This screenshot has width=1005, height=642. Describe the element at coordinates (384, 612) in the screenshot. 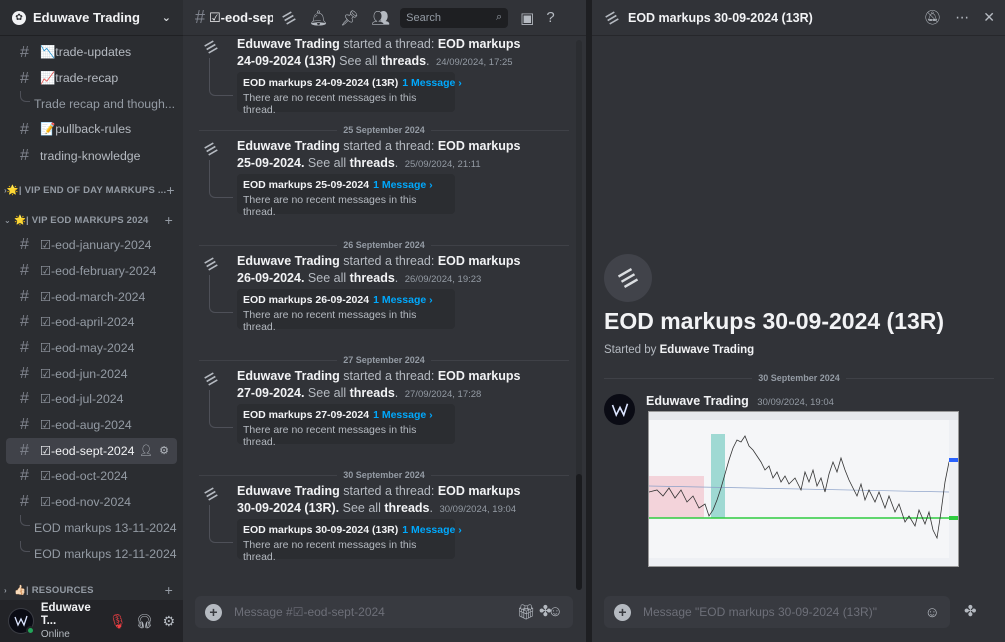

I see `message-composer: + Message #☑-eod-sept-2024 🎁︎ ☺` at that location.